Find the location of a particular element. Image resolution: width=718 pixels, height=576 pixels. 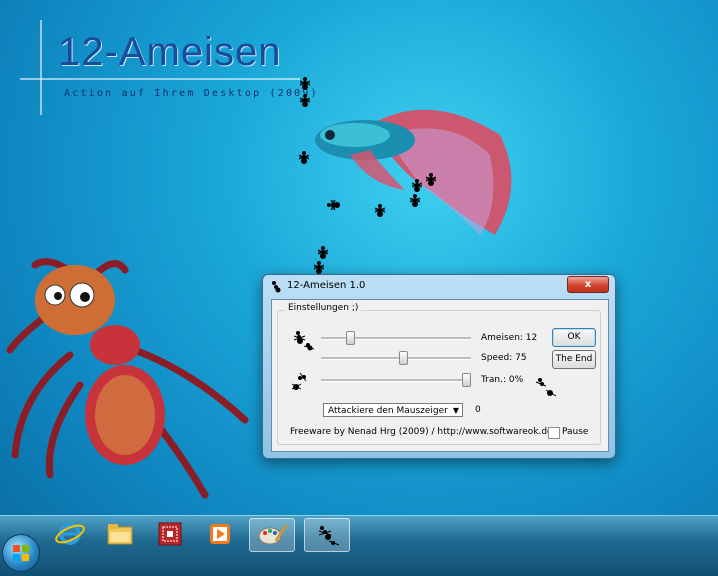

taskbar-internet-explorer is located at coordinates (70, 534).